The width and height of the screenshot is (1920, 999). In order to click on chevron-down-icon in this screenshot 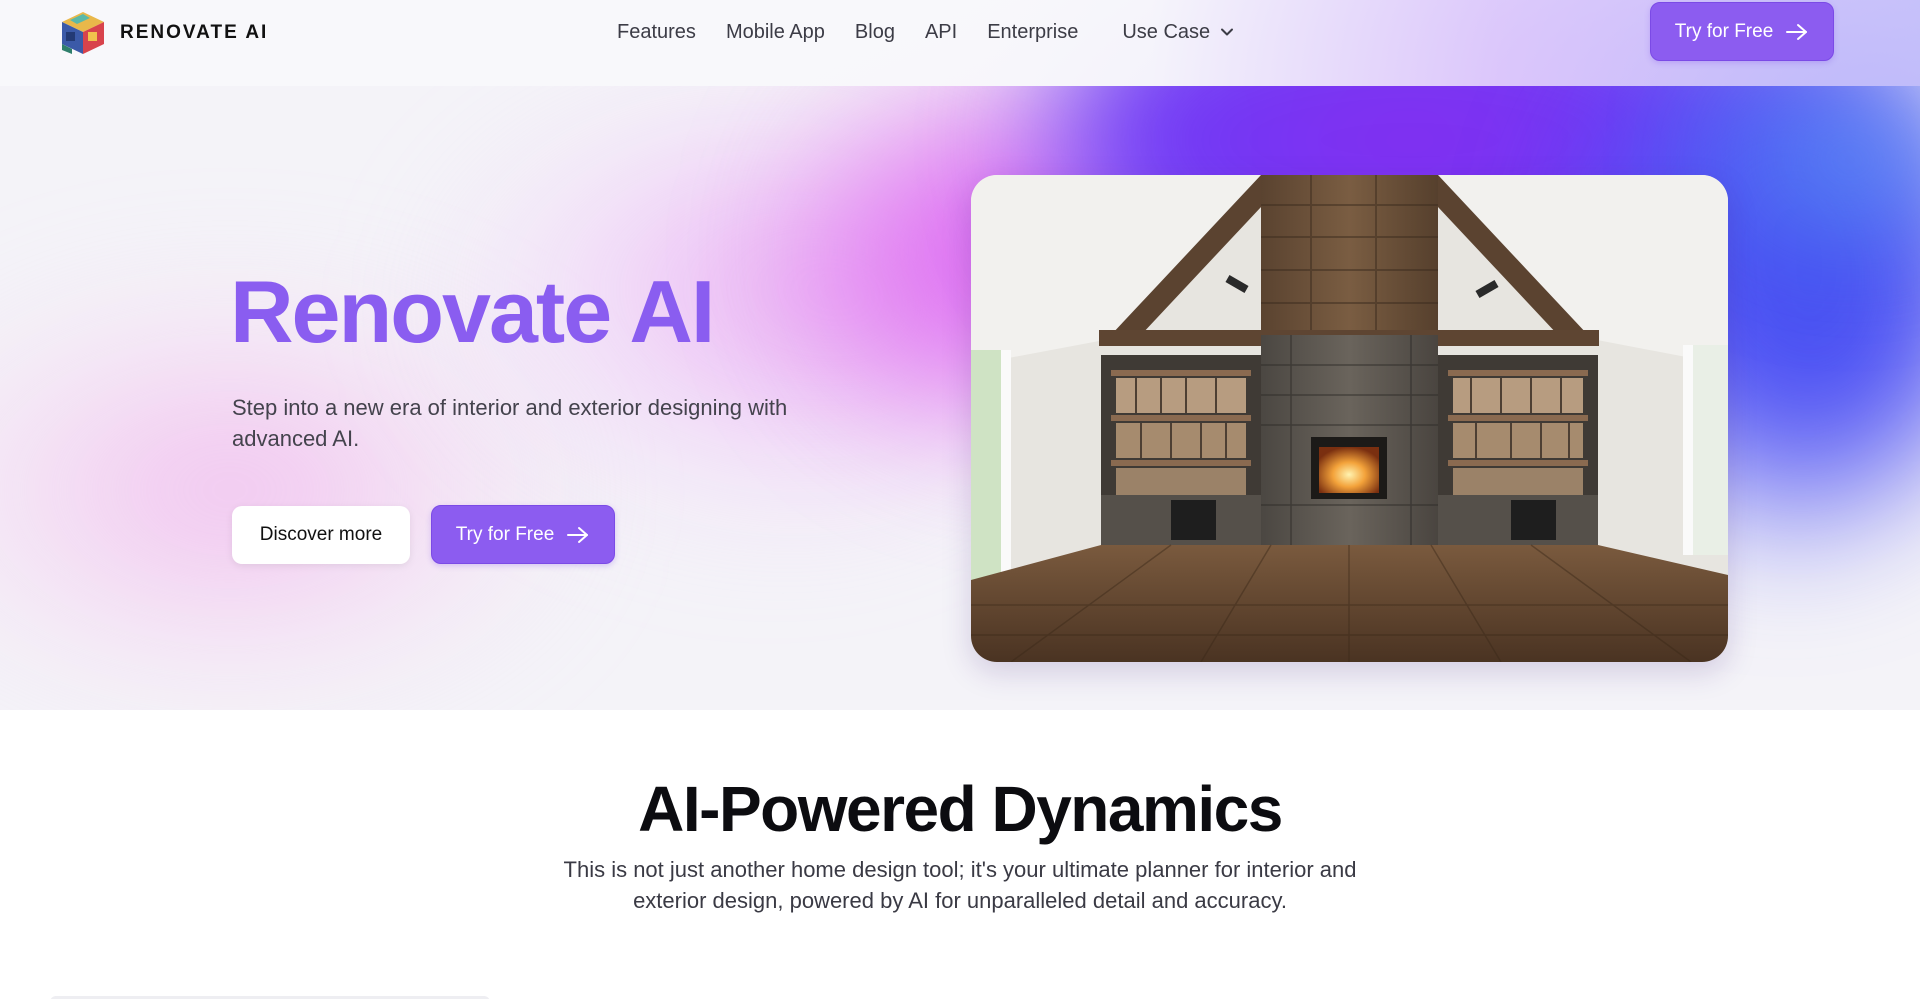, I will do `click(1227, 32)`.